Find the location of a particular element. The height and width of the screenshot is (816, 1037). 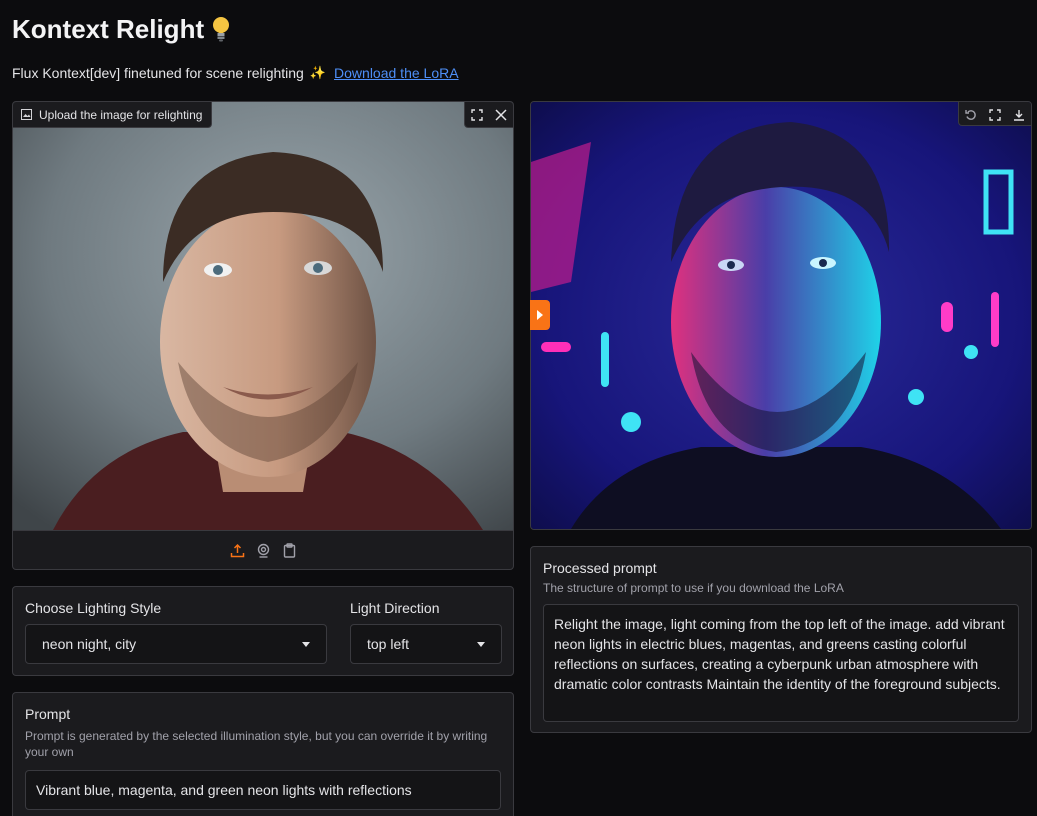

compare-slider-handle is located at coordinates (540, 315).